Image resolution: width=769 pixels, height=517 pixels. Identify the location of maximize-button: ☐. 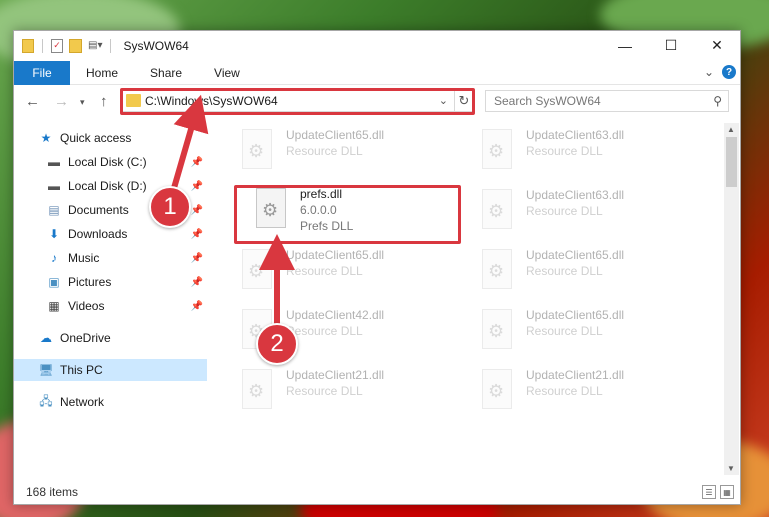
(671, 45).